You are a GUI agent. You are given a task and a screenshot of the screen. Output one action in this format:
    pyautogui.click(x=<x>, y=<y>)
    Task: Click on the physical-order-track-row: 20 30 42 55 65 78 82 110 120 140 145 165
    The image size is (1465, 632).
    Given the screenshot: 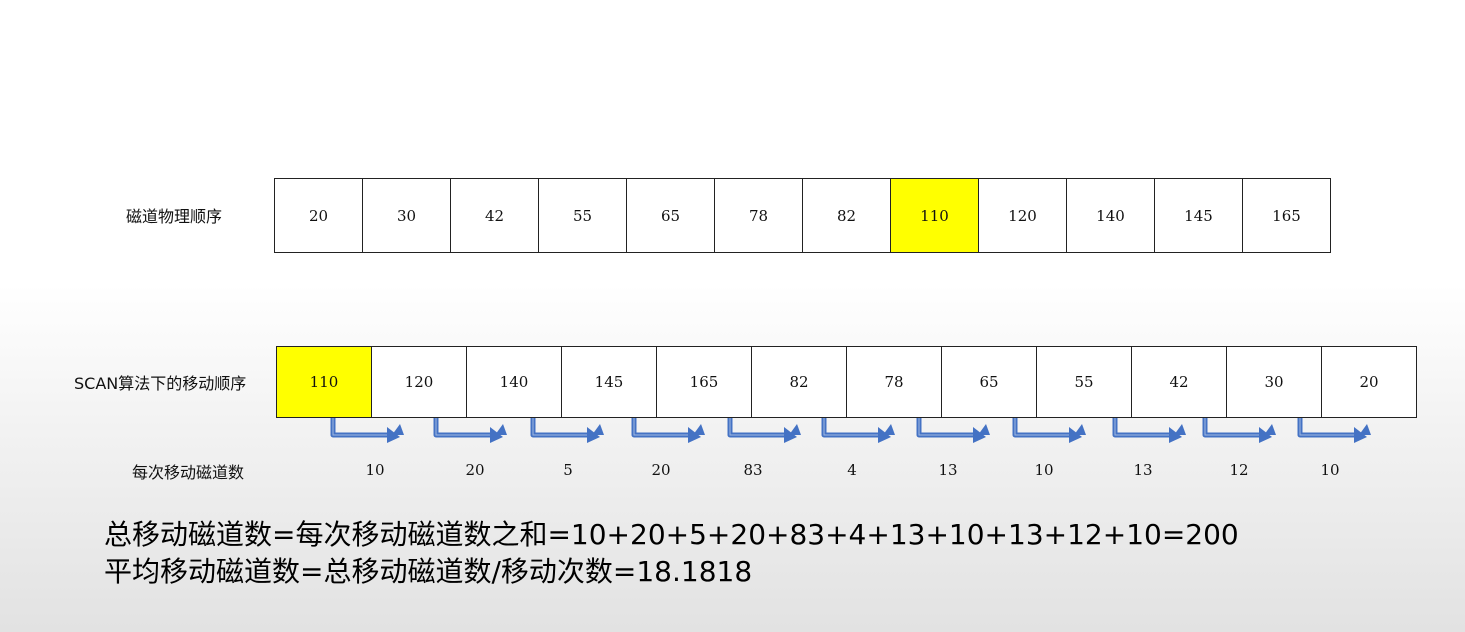 What is the action you would take?
    pyautogui.click(x=802, y=215)
    